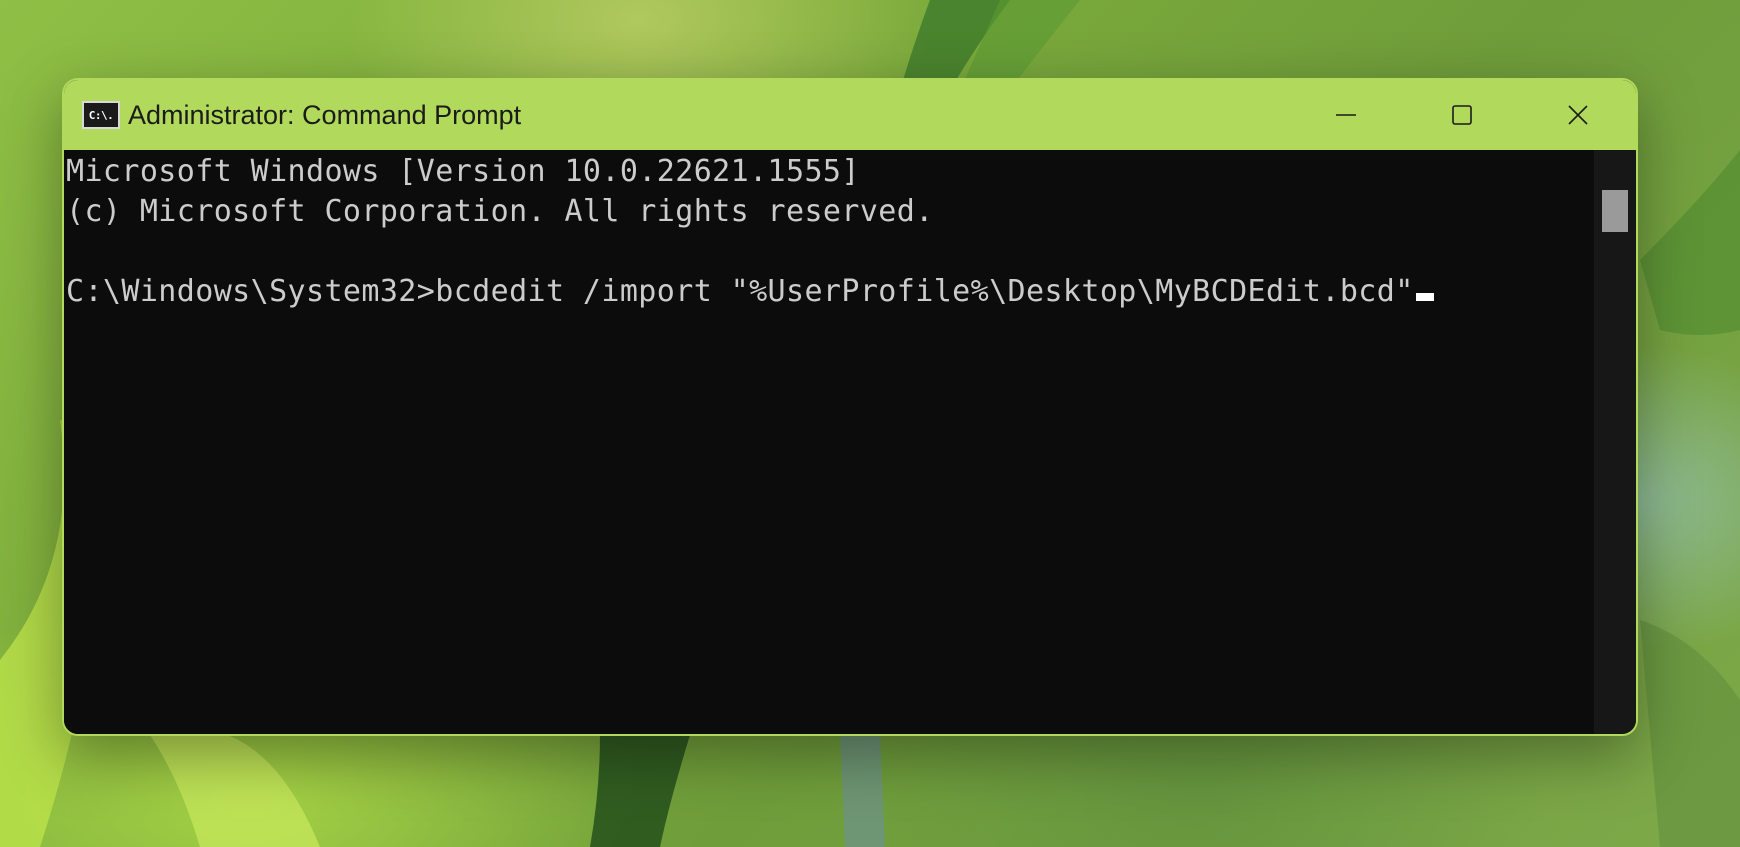  I want to click on minimize-button, so click(1346, 115).